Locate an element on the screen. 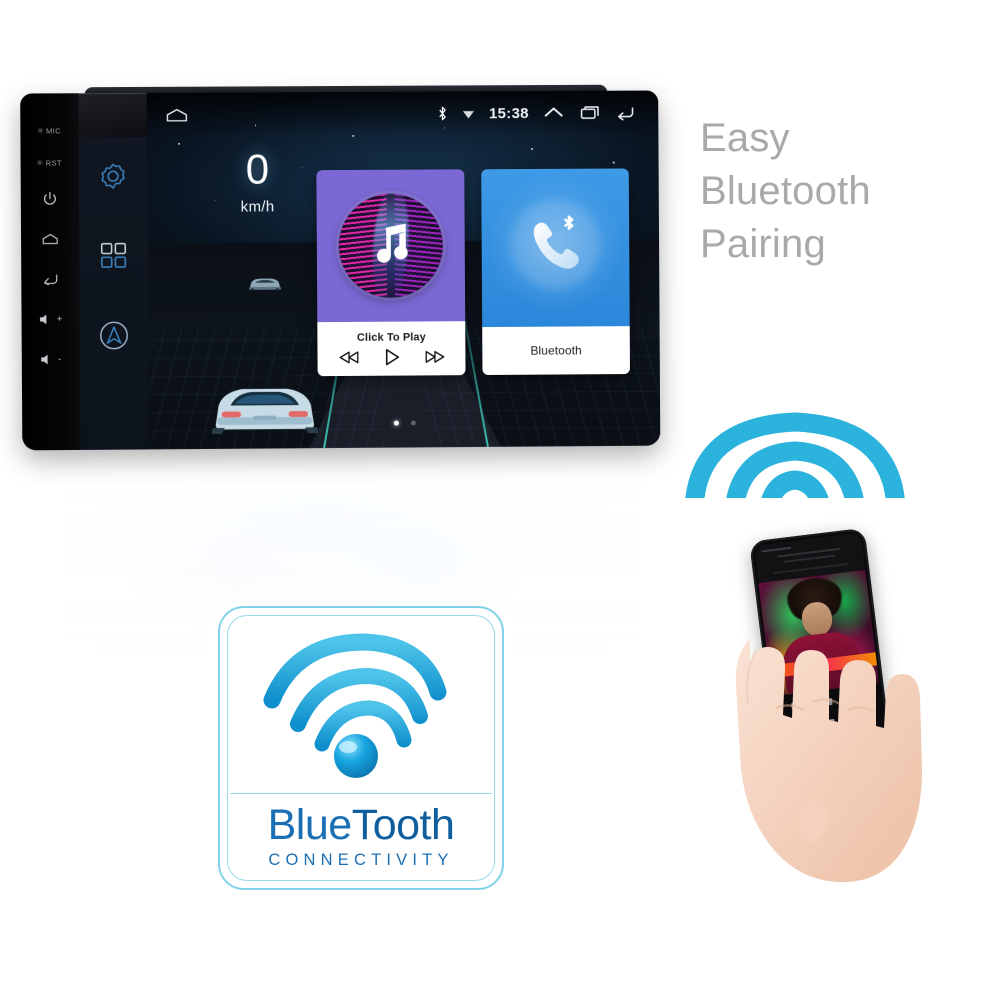  bluetooth-phone-icon is located at coordinates (556, 242).